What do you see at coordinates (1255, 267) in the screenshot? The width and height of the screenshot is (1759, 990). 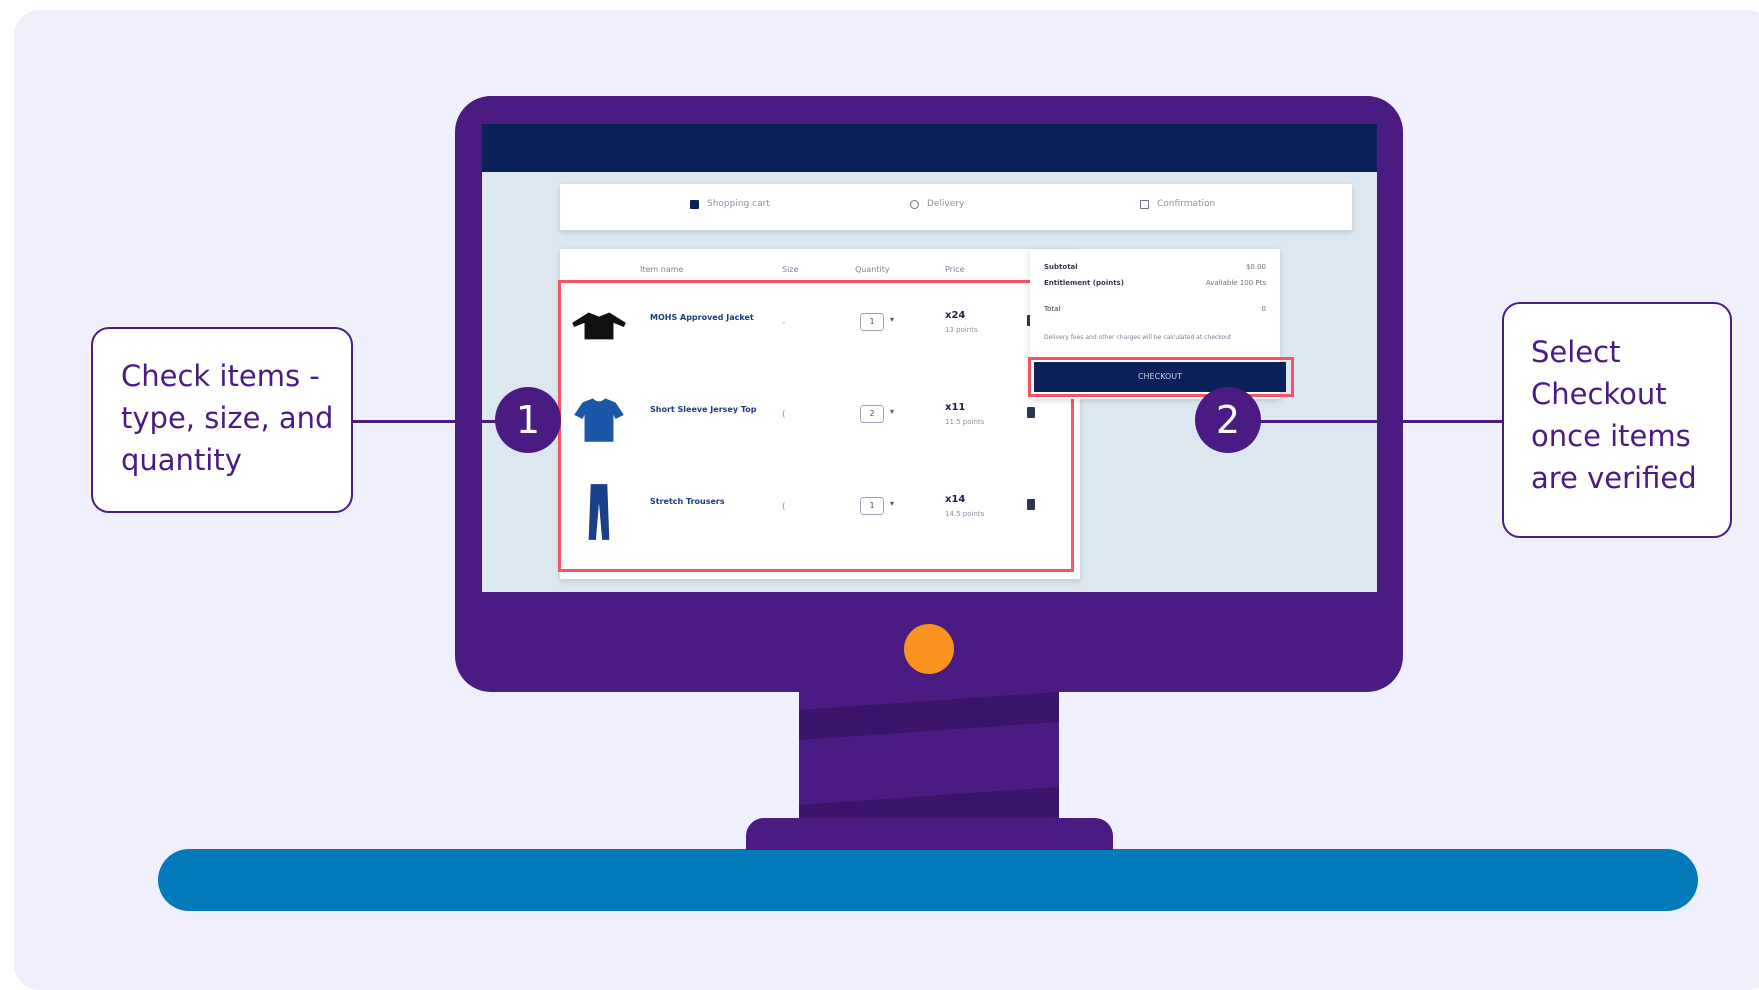 I see `subtotal-value: $0.00` at bounding box center [1255, 267].